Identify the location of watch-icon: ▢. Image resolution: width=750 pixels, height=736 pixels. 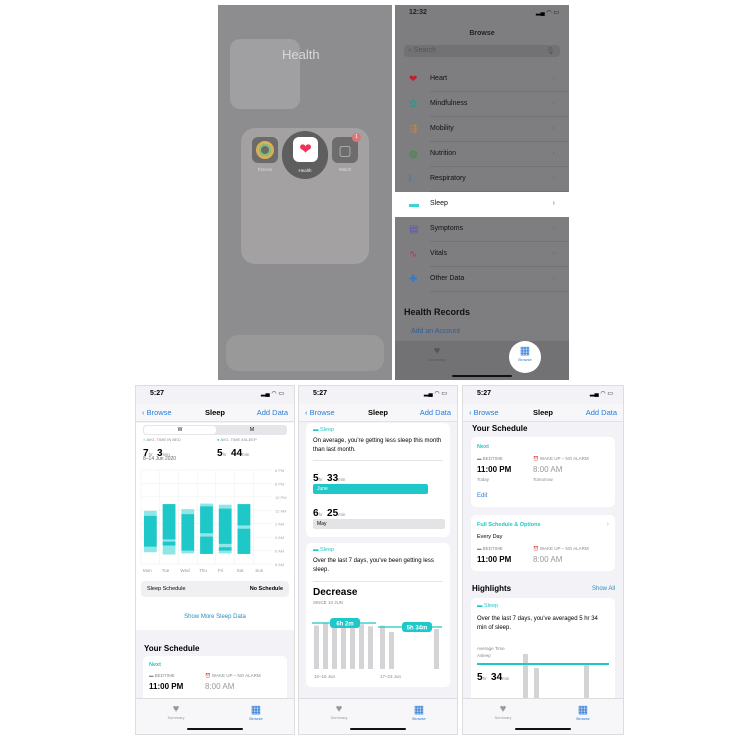
(345, 150).